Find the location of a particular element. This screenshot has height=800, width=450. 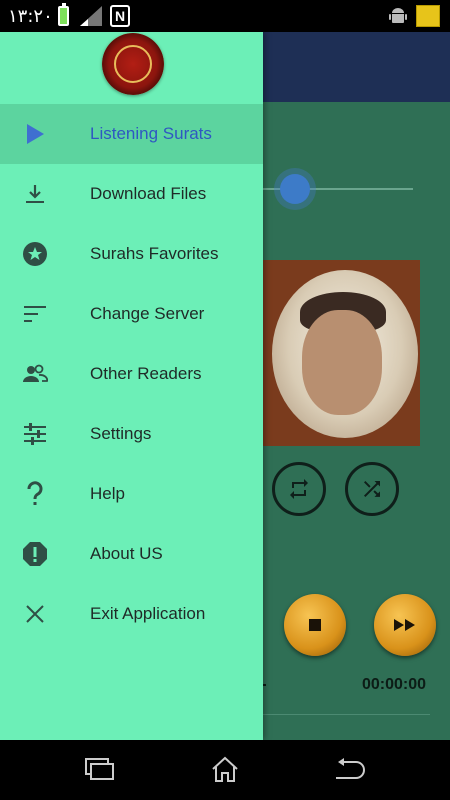

repeat-button is located at coordinates (299, 489).